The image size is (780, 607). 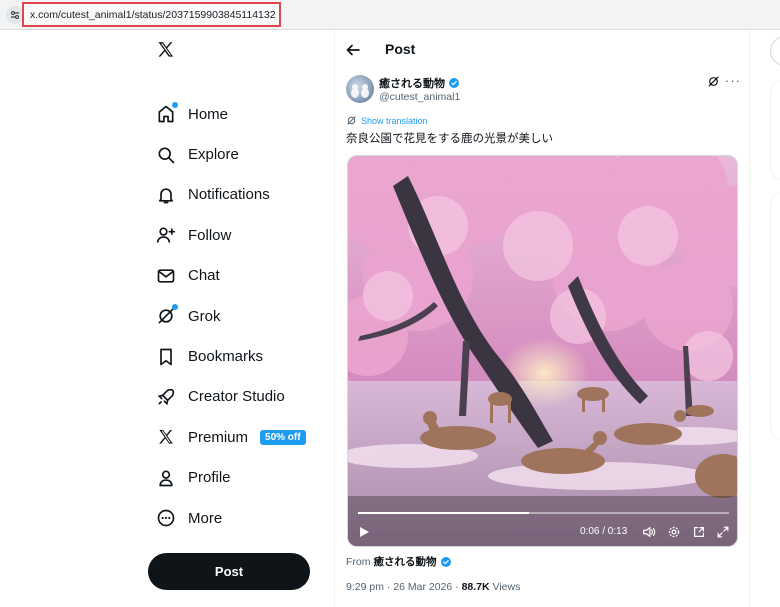 I want to click on post-timestamp: 9:29 pm · 26 Mar 2026 ·, so click(x=404, y=587).